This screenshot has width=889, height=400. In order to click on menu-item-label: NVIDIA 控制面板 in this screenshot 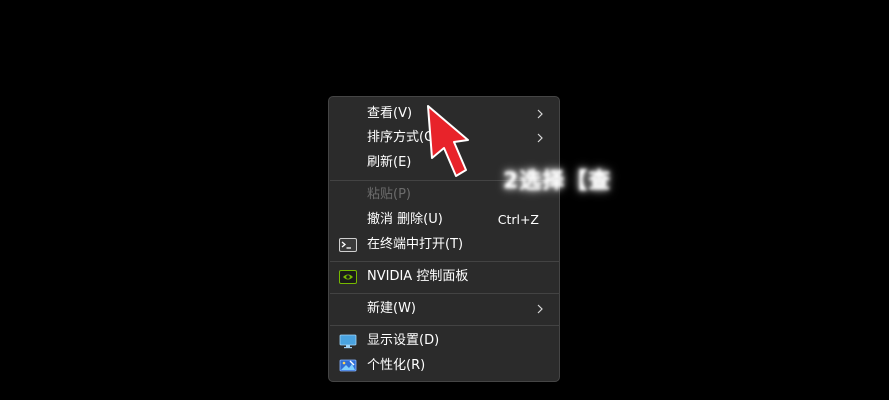, I will do `click(418, 276)`.